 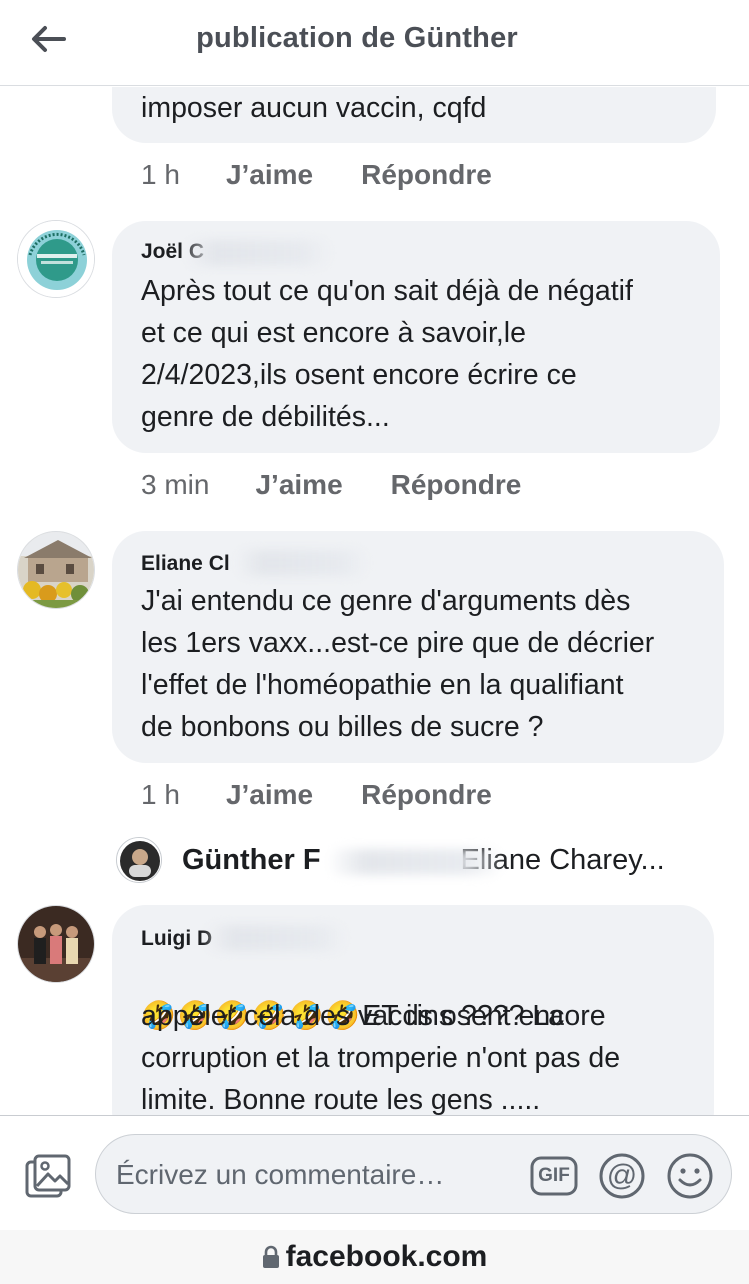 I want to click on page-title: publication de Günther, so click(x=357, y=38).